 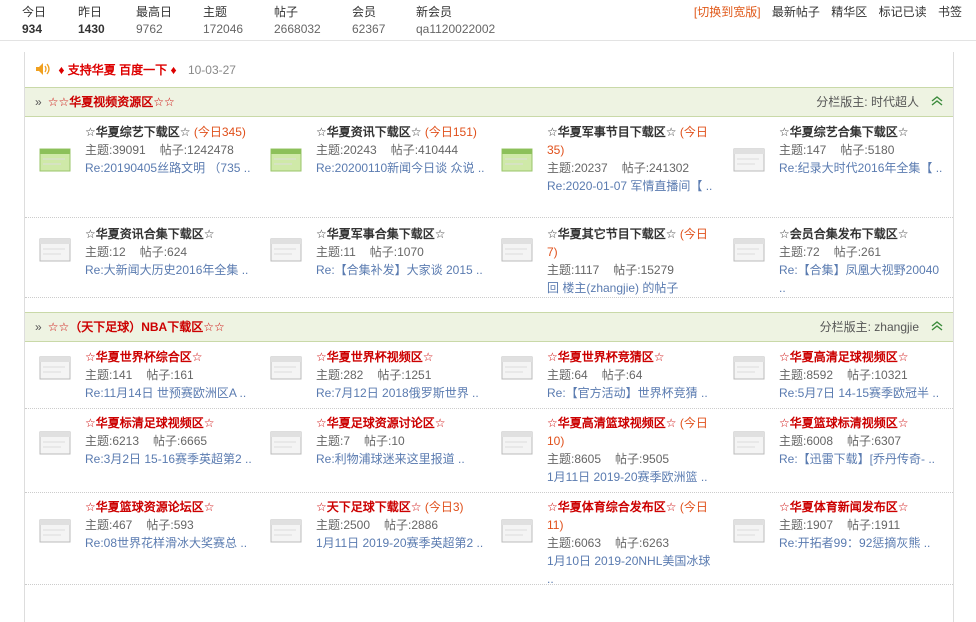 What do you see at coordinates (632, 570) in the screenshot?
I see `last-post-link: 1月10日 2019-20NHL美国冰球 ..` at bounding box center [632, 570].